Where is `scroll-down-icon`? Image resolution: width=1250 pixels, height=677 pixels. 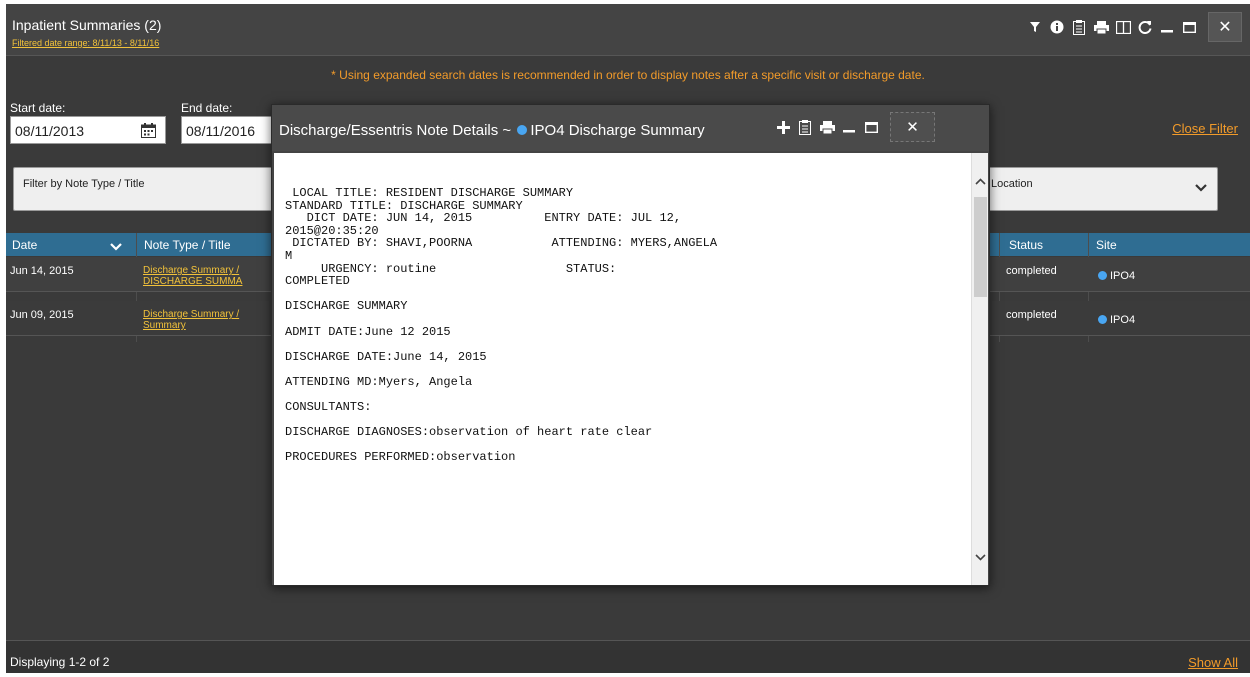 scroll-down-icon is located at coordinates (980, 558).